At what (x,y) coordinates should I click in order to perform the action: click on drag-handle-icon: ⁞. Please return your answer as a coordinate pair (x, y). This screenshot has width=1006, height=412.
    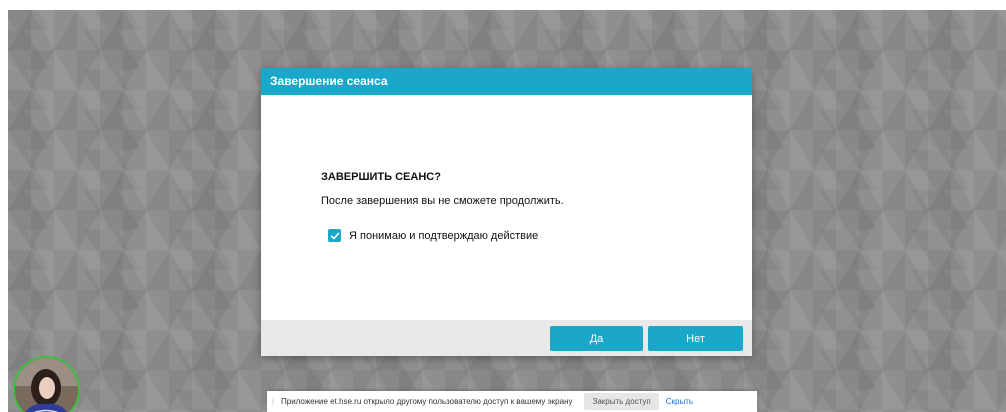
    Looking at the image, I should click on (273, 402).